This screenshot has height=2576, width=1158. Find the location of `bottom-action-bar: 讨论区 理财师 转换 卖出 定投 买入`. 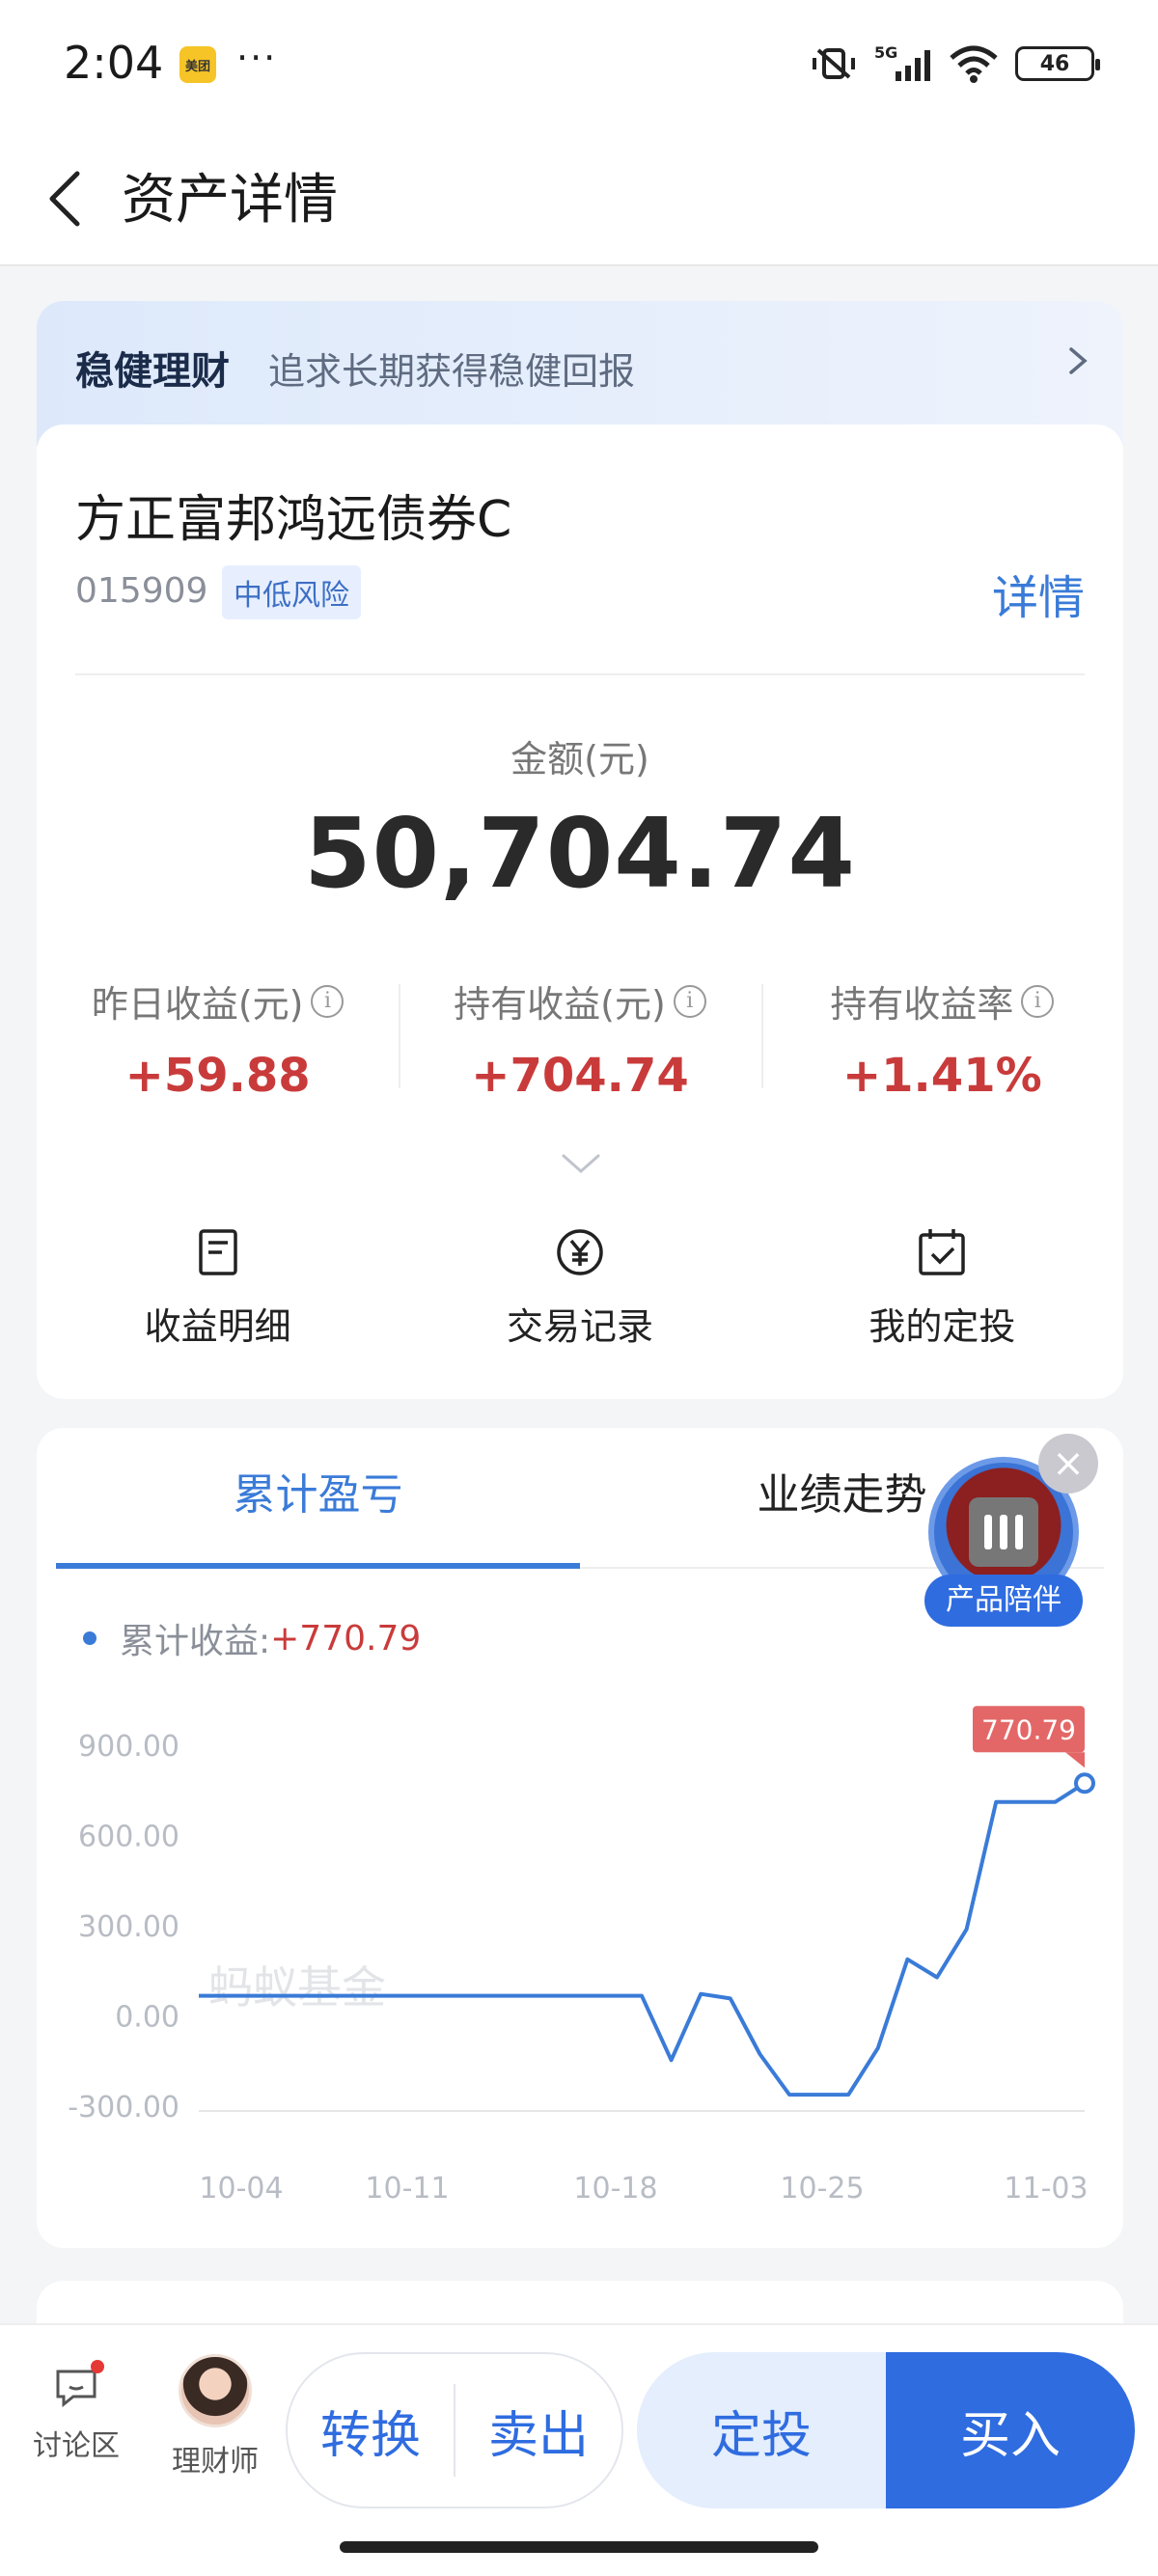

bottom-action-bar: 讨论区 理财师 转换 卖出 定投 买入 is located at coordinates (579, 2450).